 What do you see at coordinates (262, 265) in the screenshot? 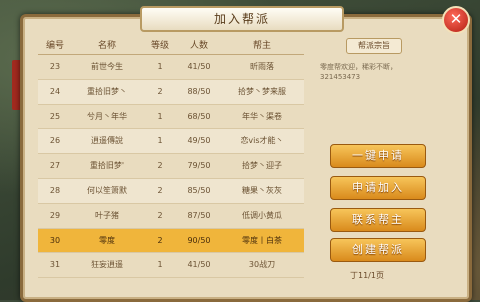
I see `cell-leader: 30战刀` at bounding box center [262, 265].